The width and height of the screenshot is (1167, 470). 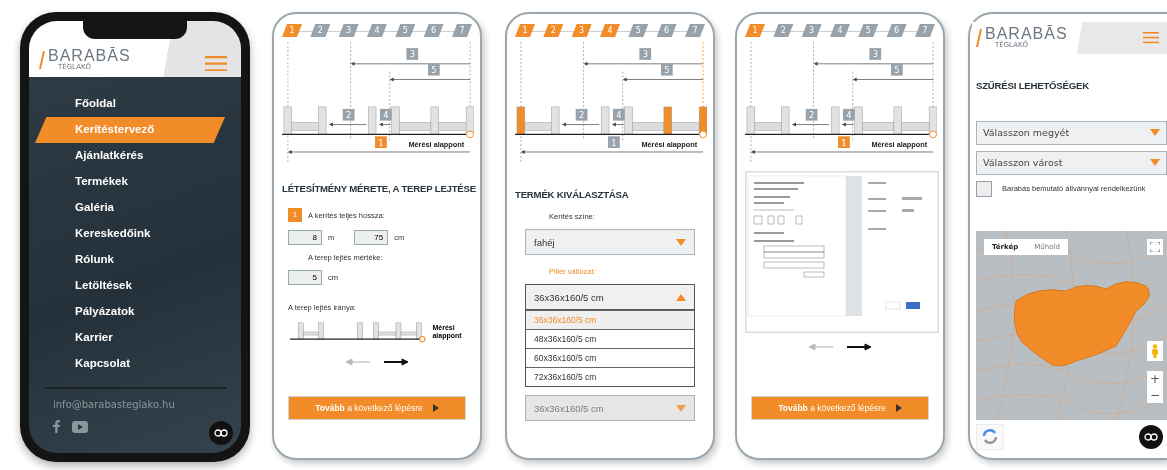 I want to click on color-select: fahéj, so click(x=610, y=242).